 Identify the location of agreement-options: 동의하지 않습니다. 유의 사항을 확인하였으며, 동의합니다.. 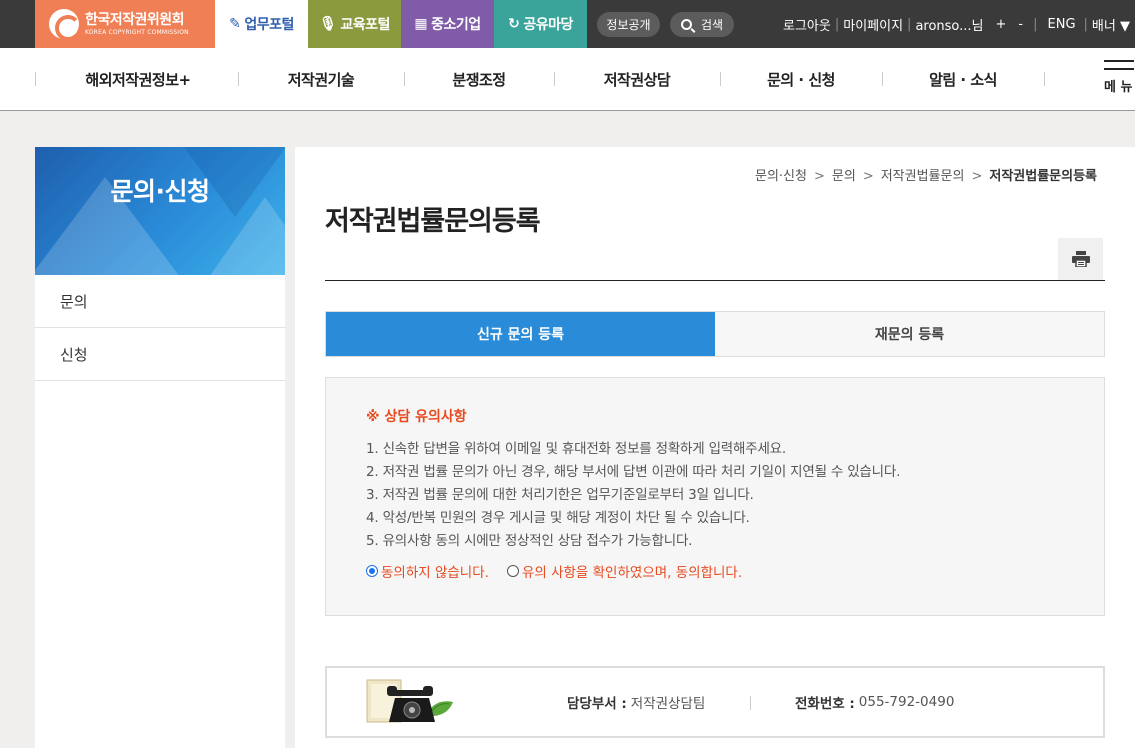
(715, 571).